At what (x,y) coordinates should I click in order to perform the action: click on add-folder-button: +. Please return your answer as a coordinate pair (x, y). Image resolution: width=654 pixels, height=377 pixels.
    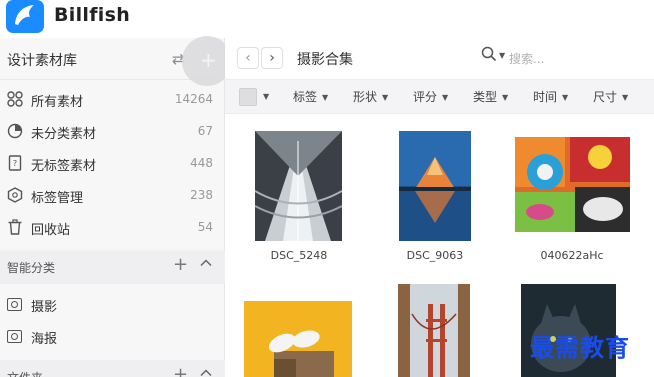
    Looking at the image, I should click on (180, 370).